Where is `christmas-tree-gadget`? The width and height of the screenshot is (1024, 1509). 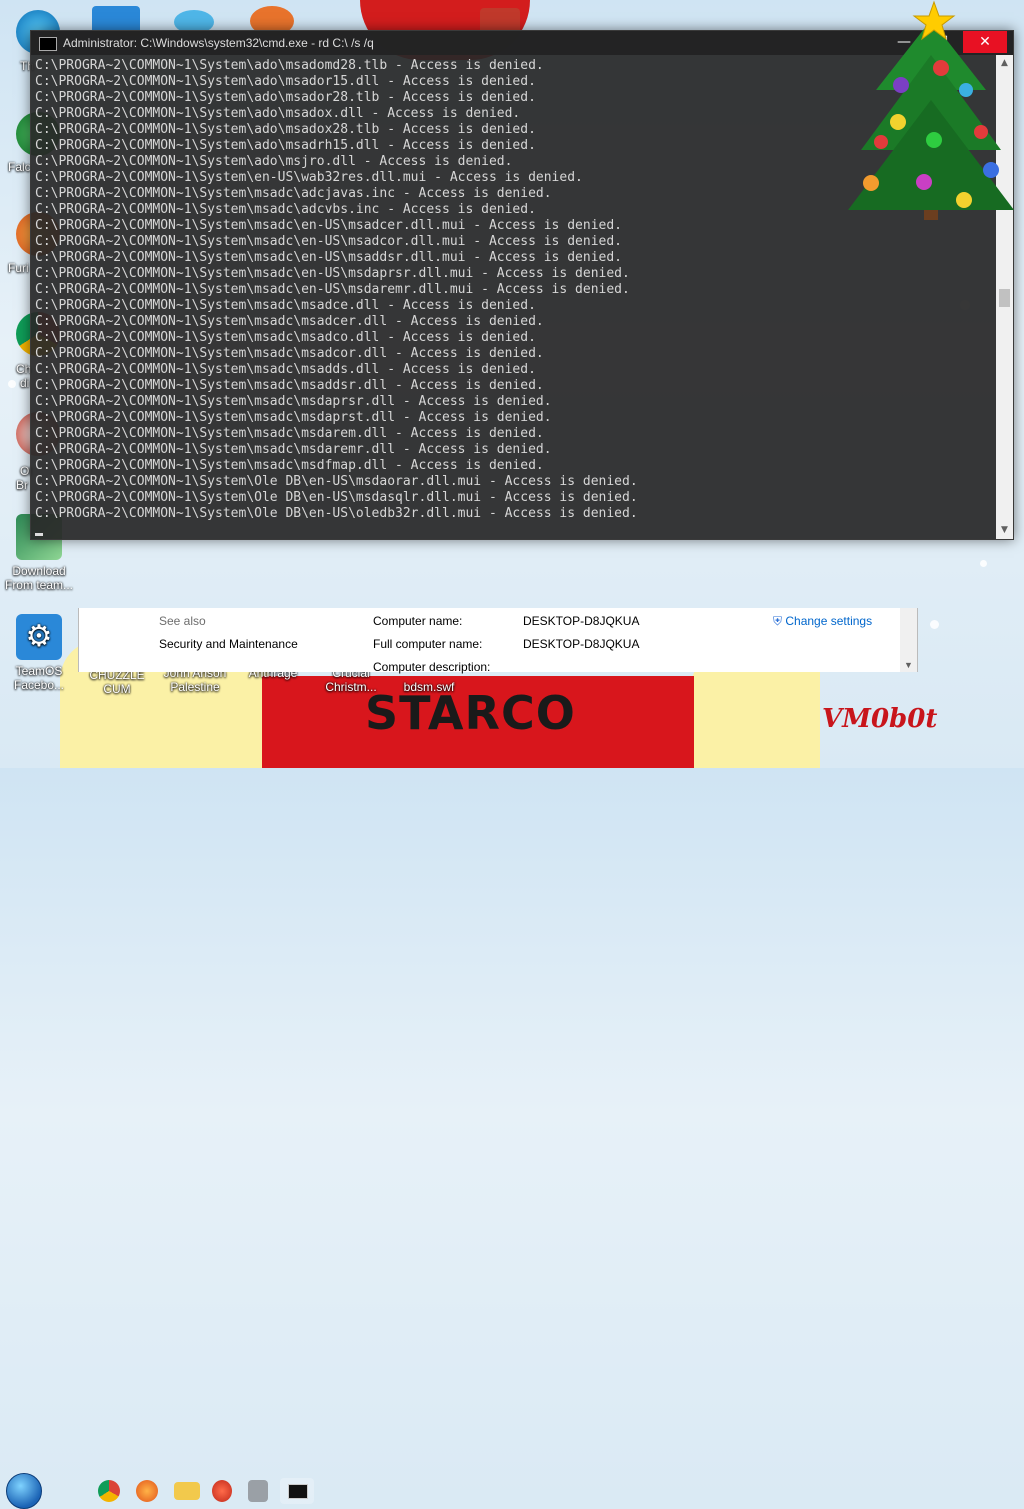
christmas-tree-gadget is located at coordinates (931, 120).